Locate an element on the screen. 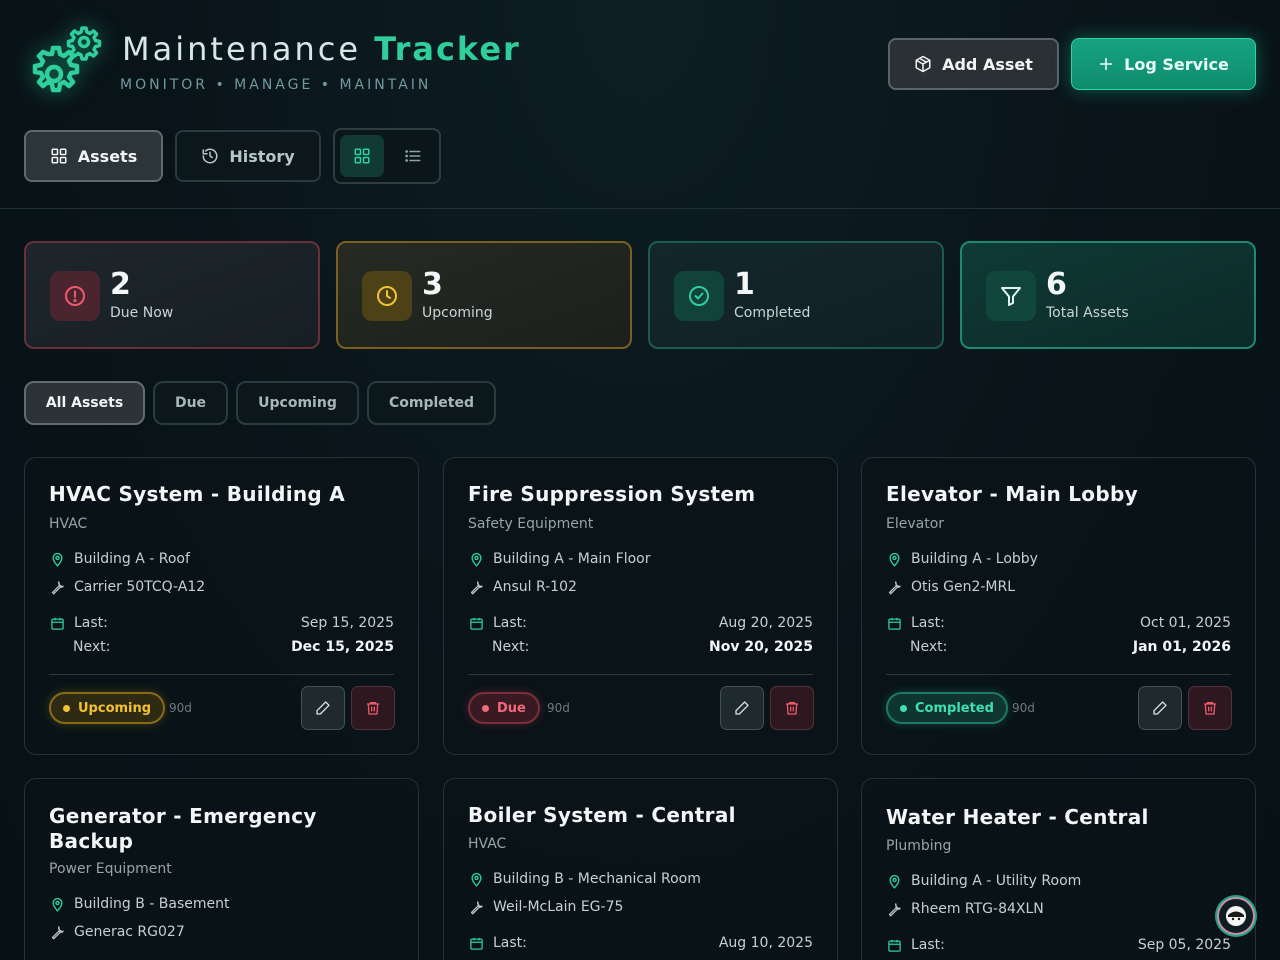  stat-value: 2 is located at coordinates (120, 284).